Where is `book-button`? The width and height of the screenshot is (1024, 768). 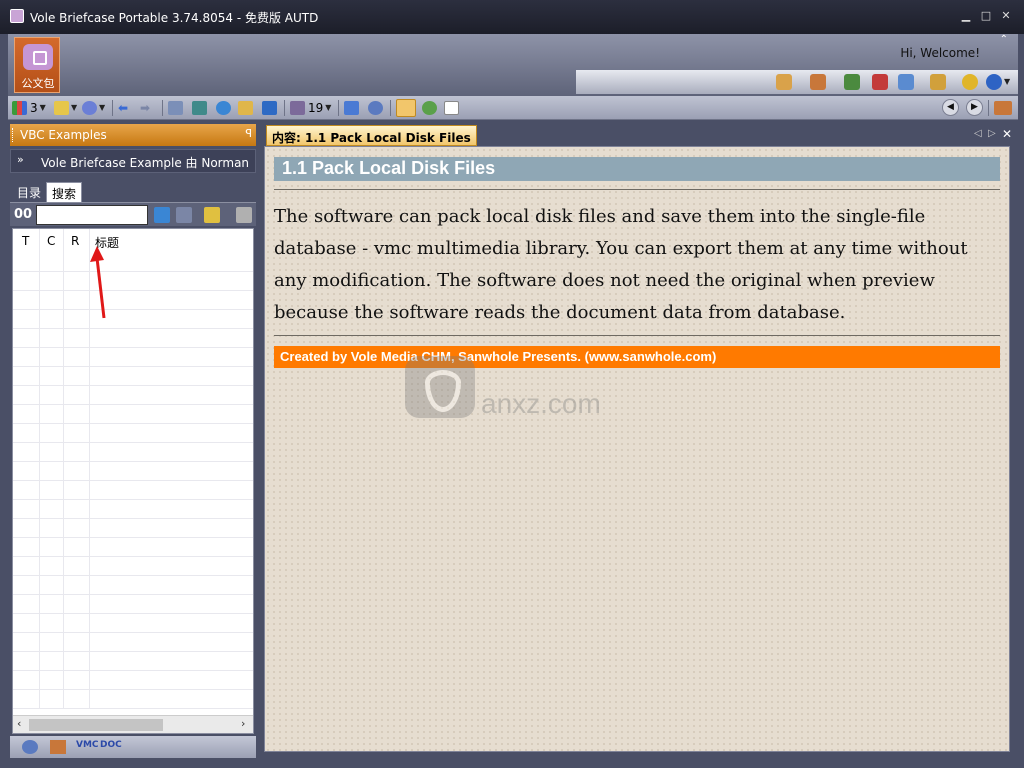 book-button is located at coordinates (451, 107).